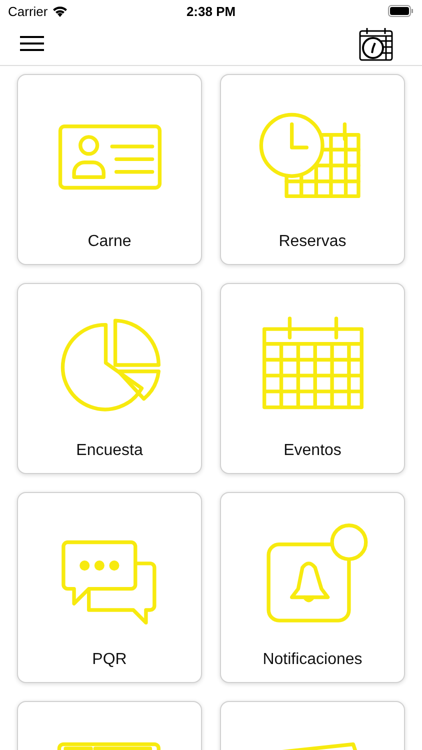 The height and width of the screenshot is (750, 422). What do you see at coordinates (32, 43) in the screenshot?
I see `menu-button` at bounding box center [32, 43].